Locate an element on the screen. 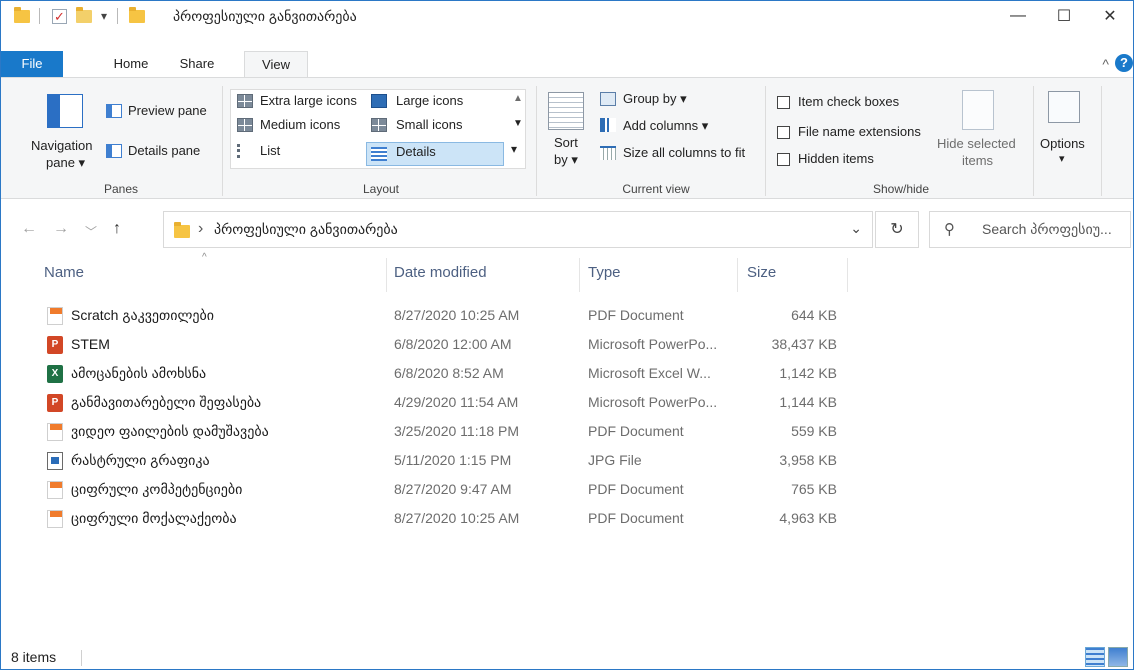 The image size is (1134, 670). preview-pane-button: Preview pane is located at coordinates (167, 110).